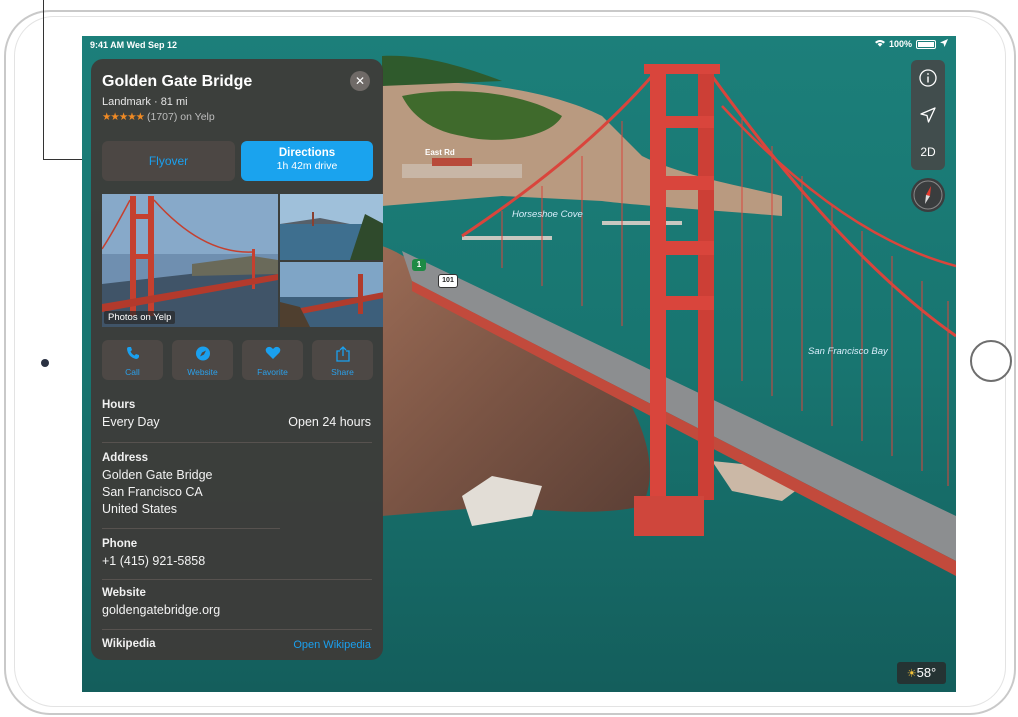 The width and height of the screenshot is (1018, 717). What do you see at coordinates (448, 281) in the screenshot?
I see `route-101-shield: 101` at bounding box center [448, 281].